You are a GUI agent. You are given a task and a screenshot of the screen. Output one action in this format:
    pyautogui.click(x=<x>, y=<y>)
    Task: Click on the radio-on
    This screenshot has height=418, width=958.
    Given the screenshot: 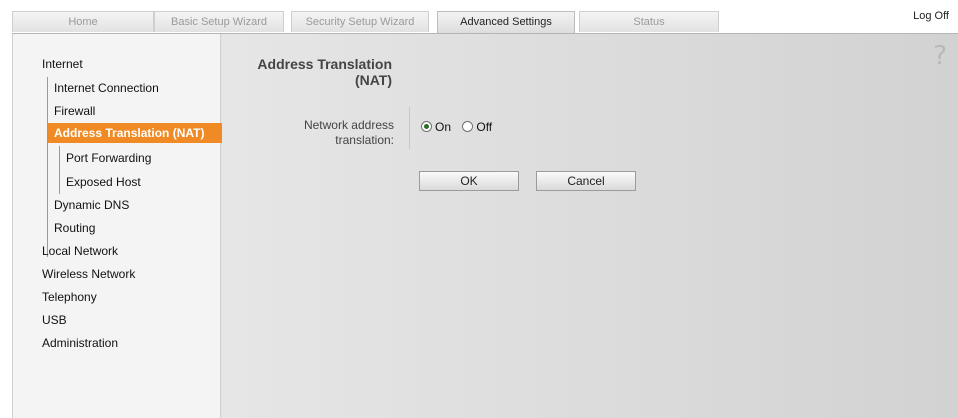 What is the action you would take?
    pyautogui.click(x=426, y=127)
    